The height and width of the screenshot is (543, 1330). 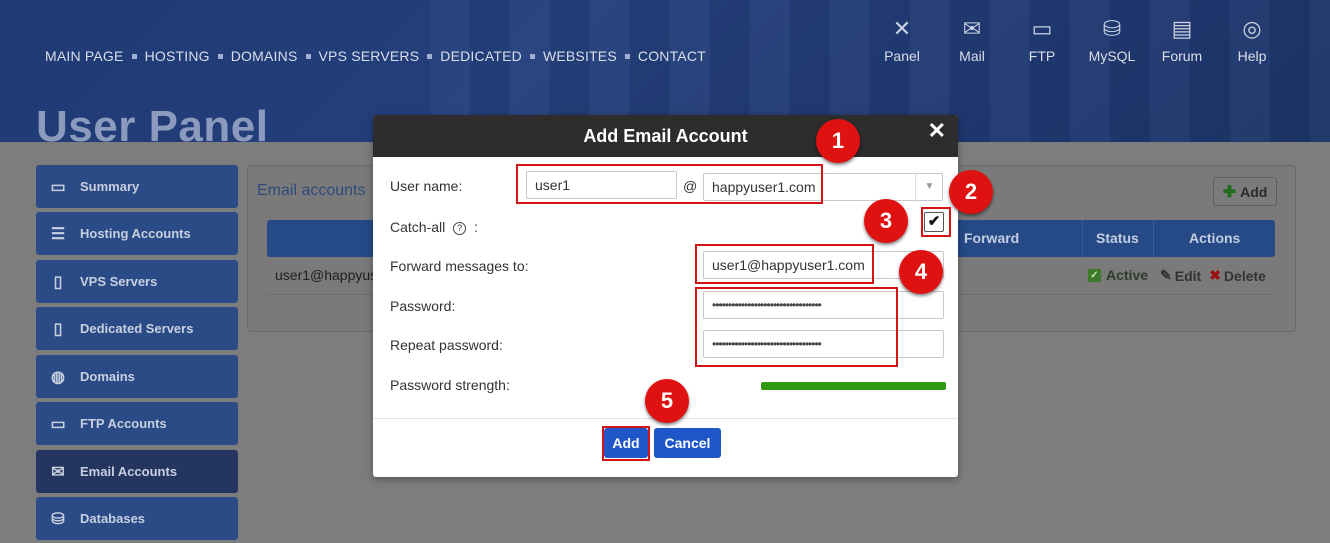 What do you see at coordinates (784, 264) in the screenshot?
I see `annotation-box-forward` at bounding box center [784, 264].